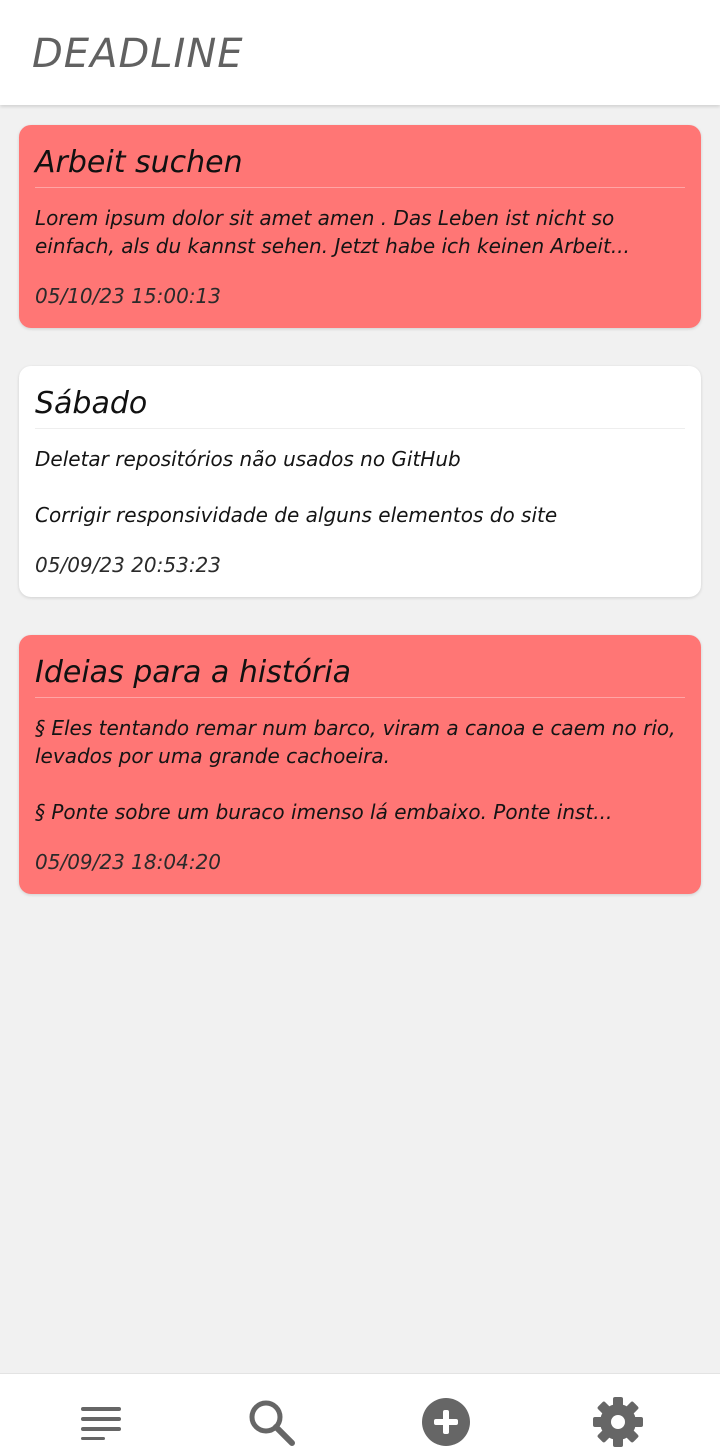  What do you see at coordinates (128, 862) in the screenshot?
I see `note-date: 05/09/23 18:04:20` at bounding box center [128, 862].